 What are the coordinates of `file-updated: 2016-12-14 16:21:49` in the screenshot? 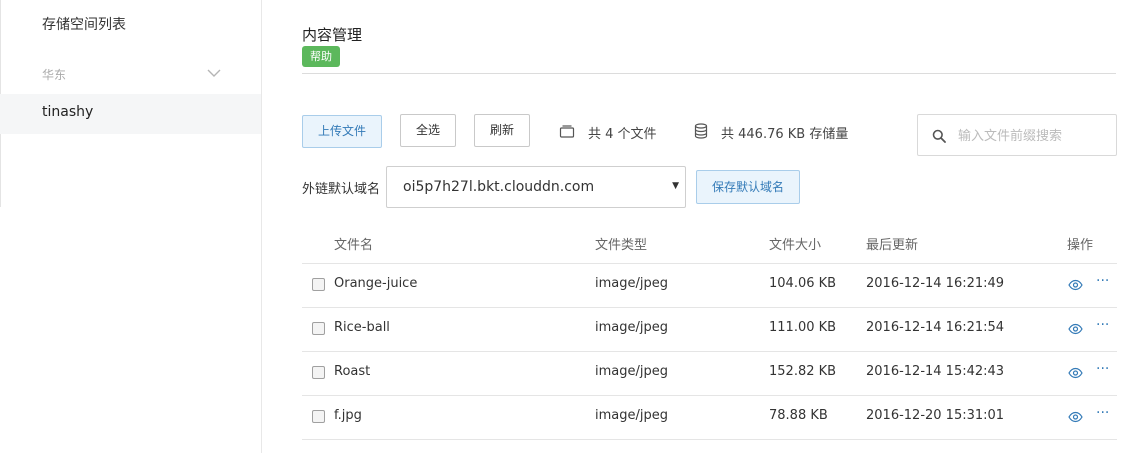 It's located at (935, 283).